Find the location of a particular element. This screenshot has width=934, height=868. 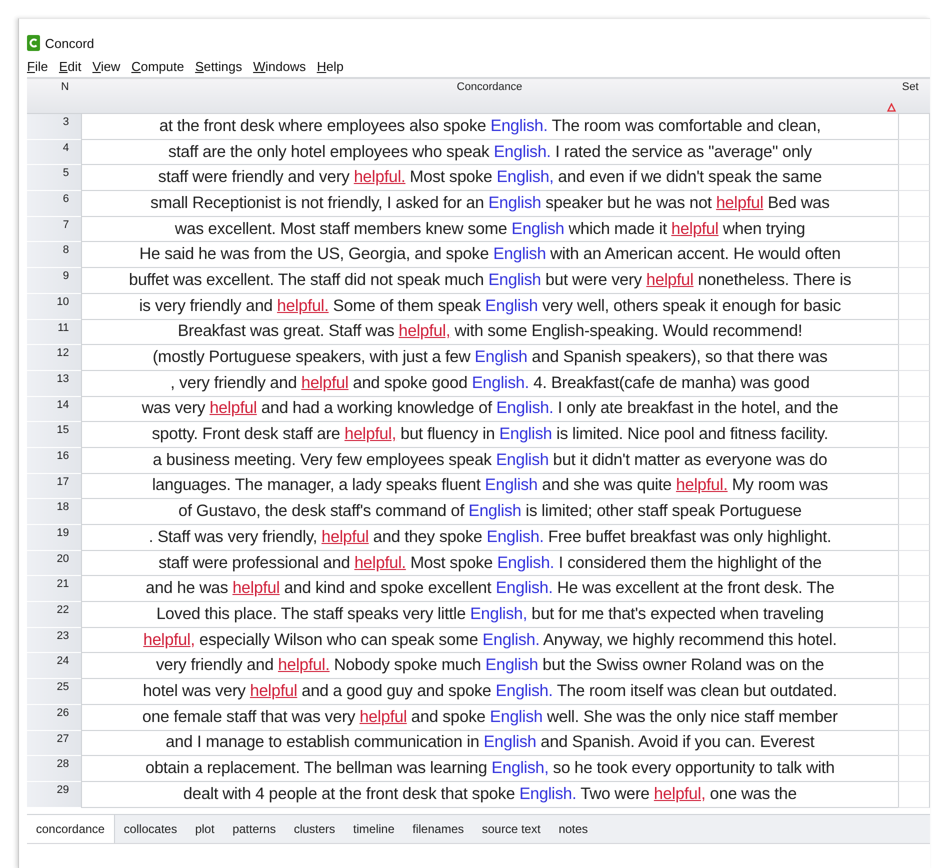

concordance-line: hotel was very helpful and a good guy and spoke English. The room itself was clean but outdated. is located at coordinates (490, 691).